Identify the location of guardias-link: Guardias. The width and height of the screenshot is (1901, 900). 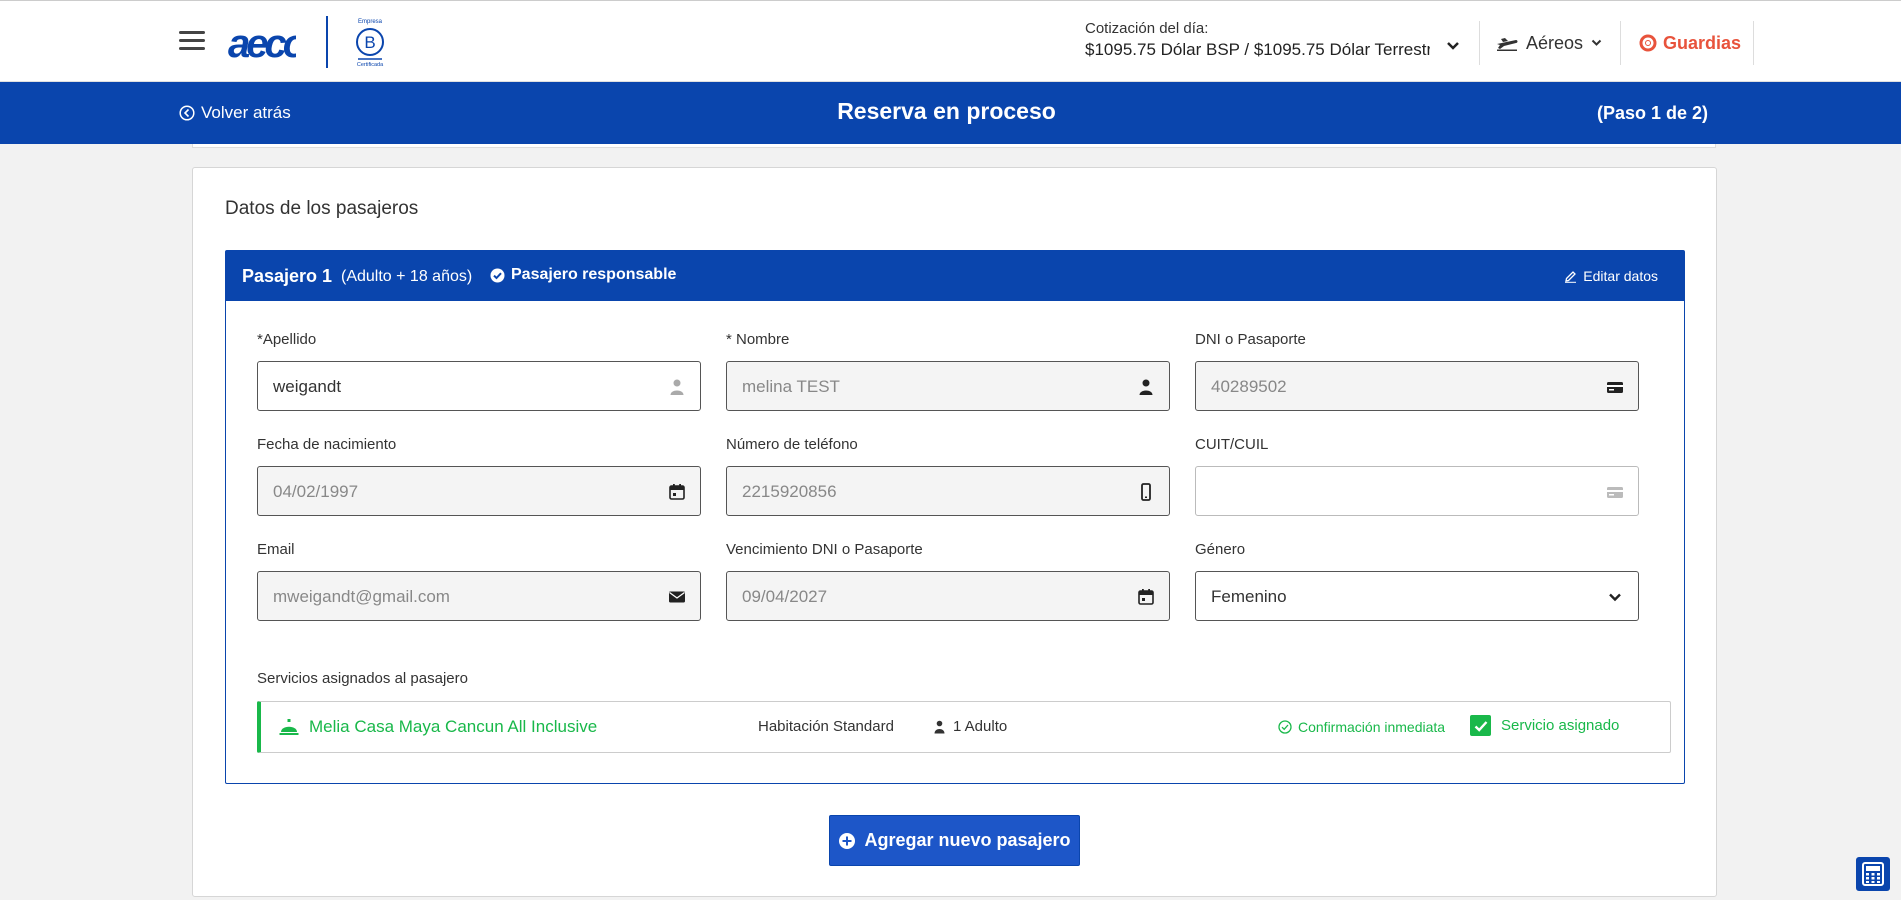
(1690, 43).